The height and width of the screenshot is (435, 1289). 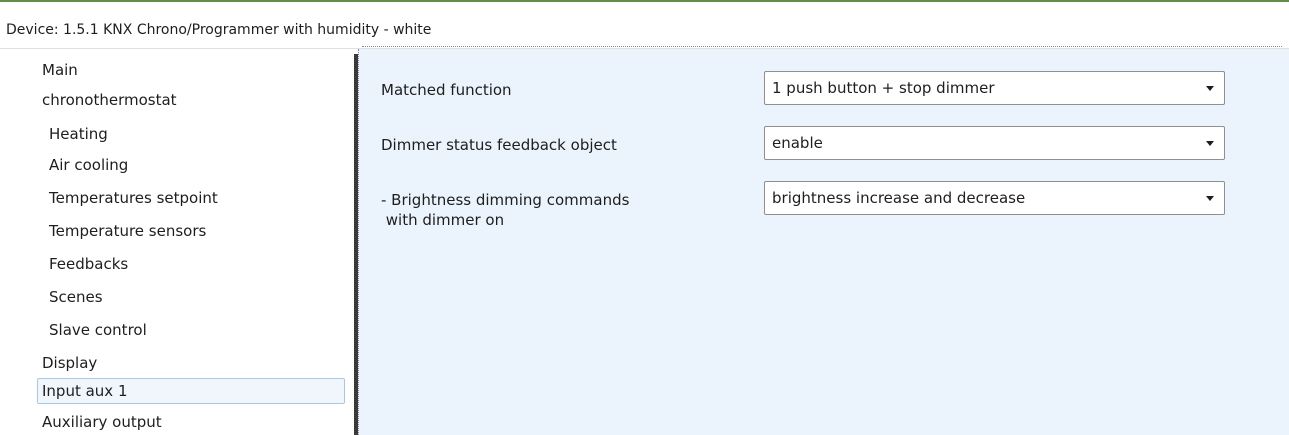 I want to click on sidebar-item-chronothermostat: chronothermostat, so click(x=109, y=100).